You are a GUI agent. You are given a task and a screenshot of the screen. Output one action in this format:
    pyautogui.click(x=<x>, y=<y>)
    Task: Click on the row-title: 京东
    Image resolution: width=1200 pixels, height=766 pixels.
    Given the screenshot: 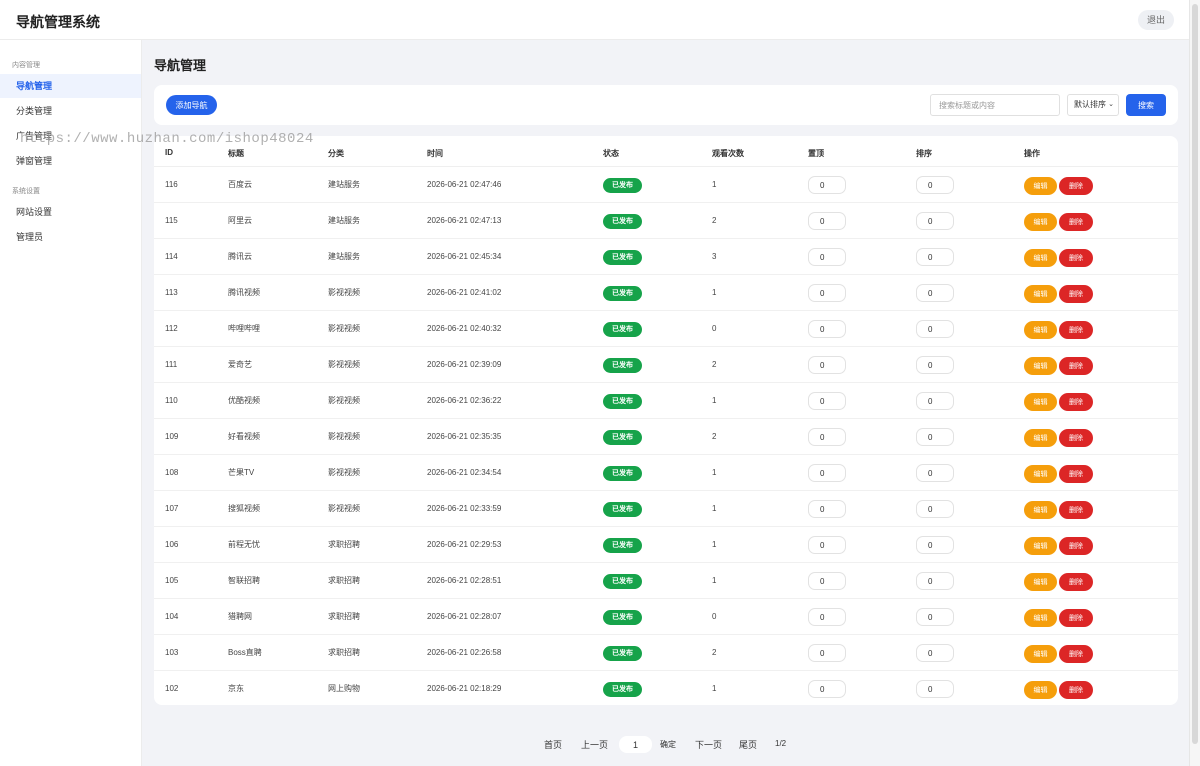 What is the action you would take?
    pyautogui.click(x=236, y=688)
    